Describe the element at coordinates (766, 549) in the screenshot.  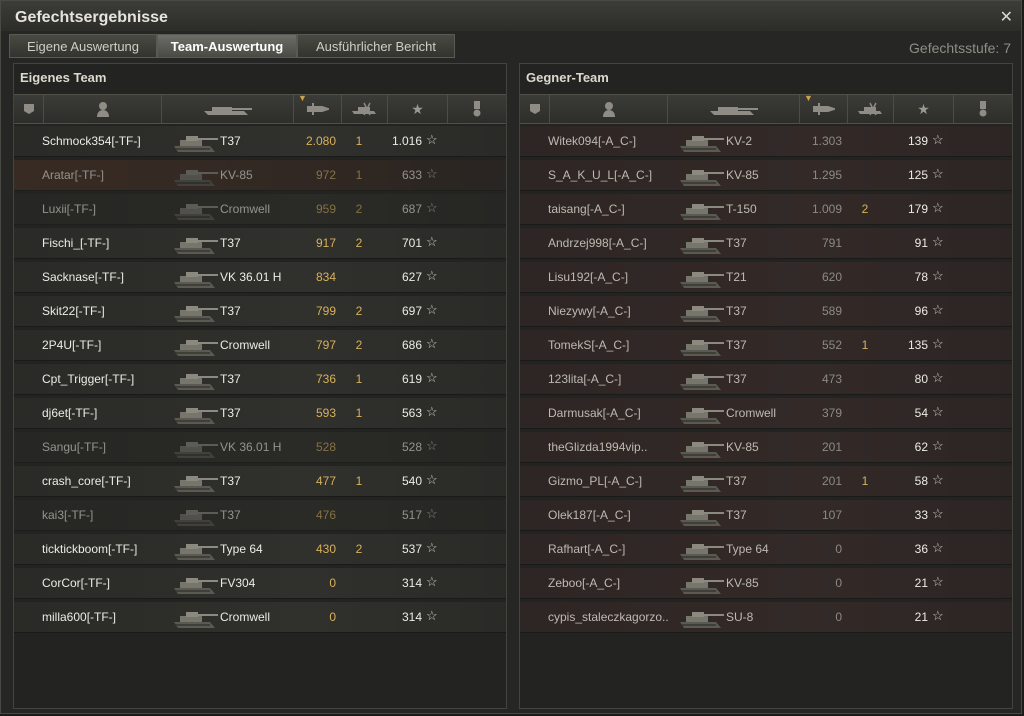
I see `table-row: Rafhart[-A_C-] Type 64 0 36 ☆` at that location.